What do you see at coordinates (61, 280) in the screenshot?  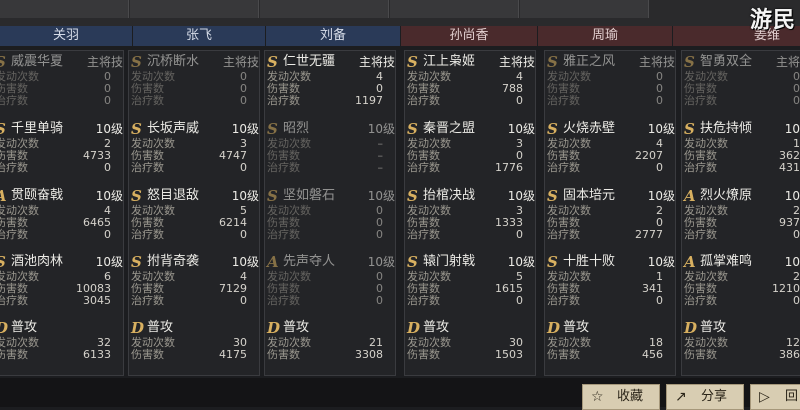 I see `skill-entry: S酒池肉林10级发动次数6伤害数10083治疗数3045` at bounding box center [61, 280].